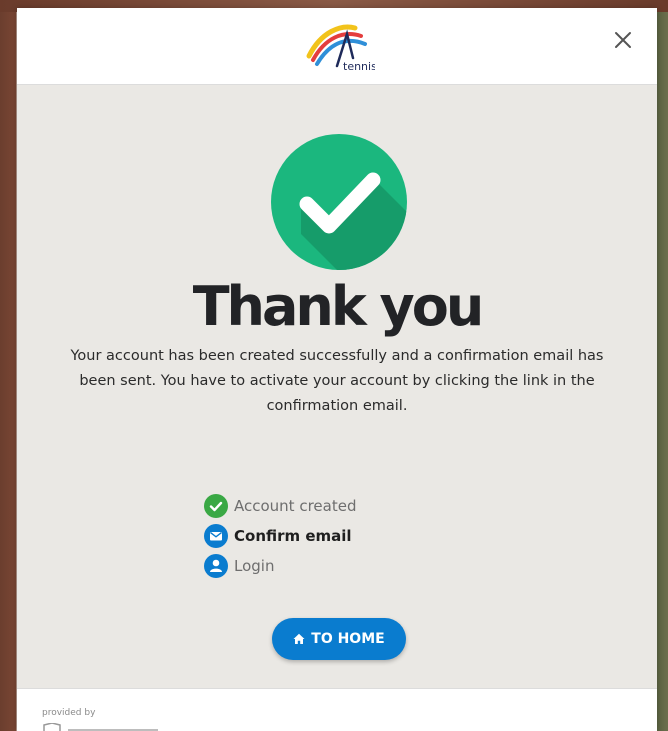  What do you see at coordinates (100, 727) in the screenshot?
I see `provider-logo` at bounding box center [100, 727].